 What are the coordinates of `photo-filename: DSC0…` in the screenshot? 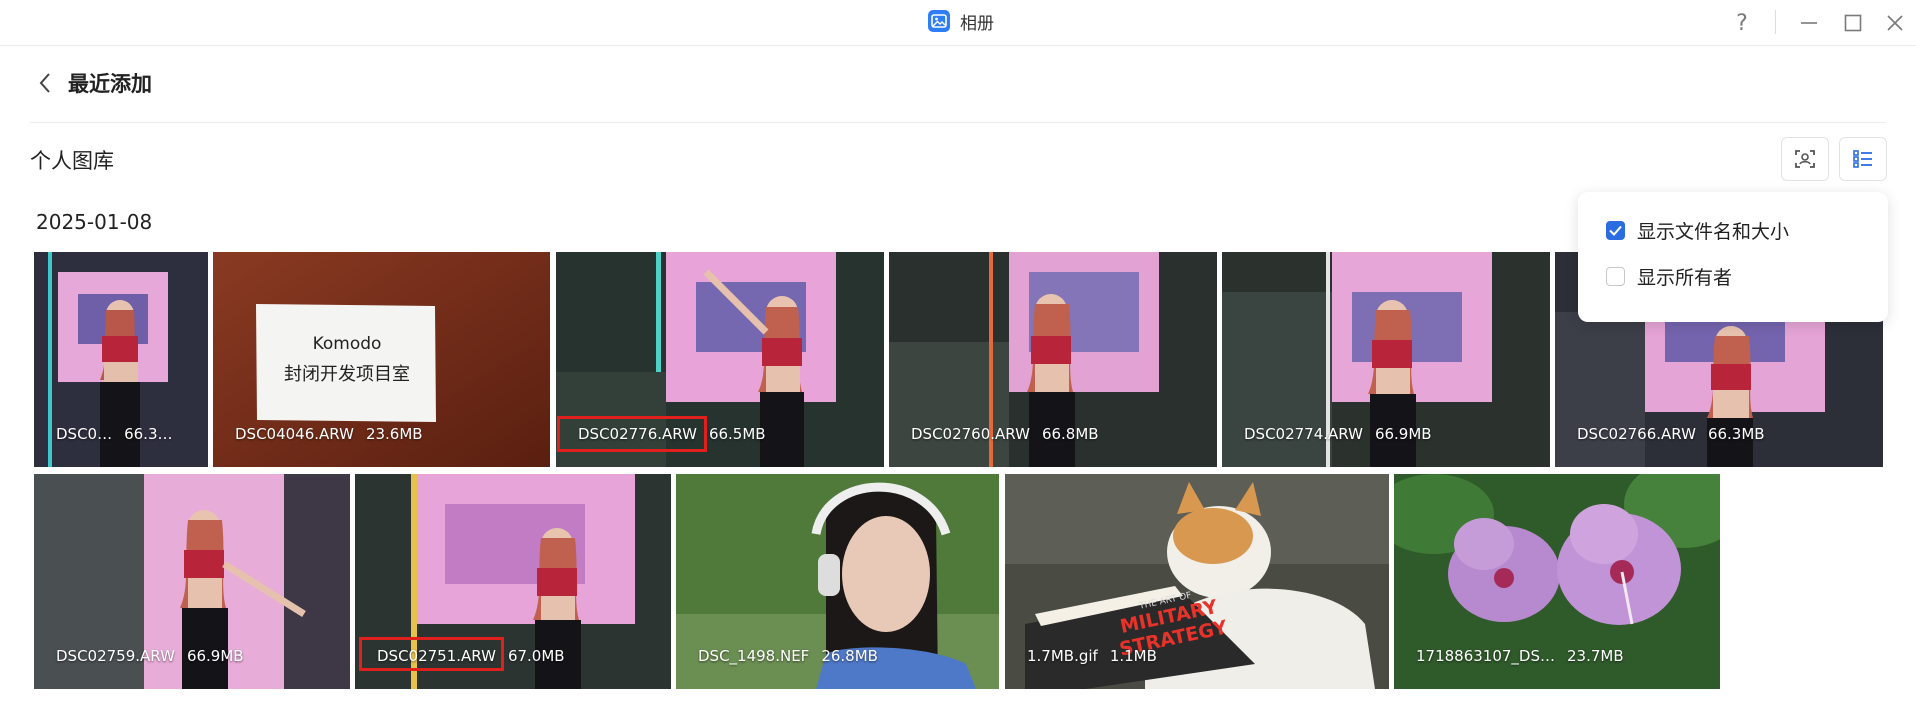 It's located at (84, 434).